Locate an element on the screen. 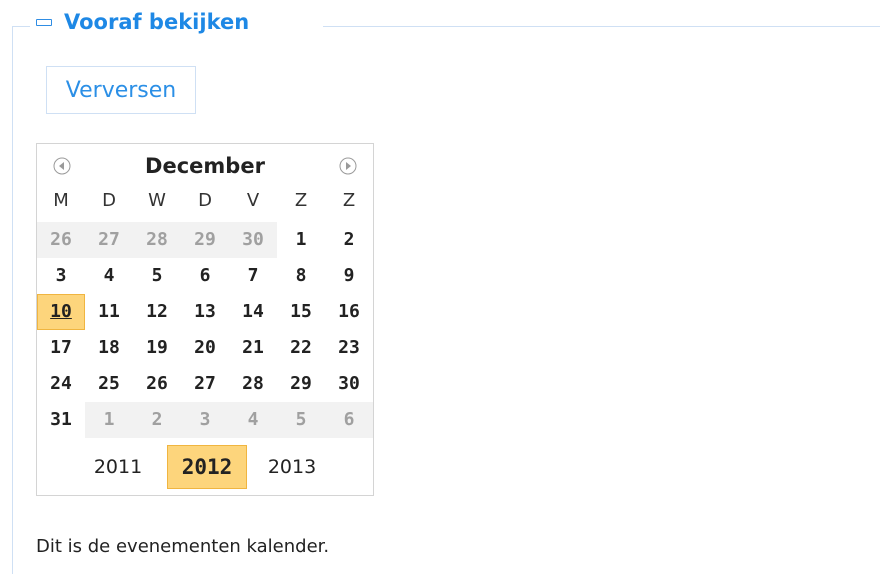  calendar-day-today: 10 is located at coordinates (61, 312).